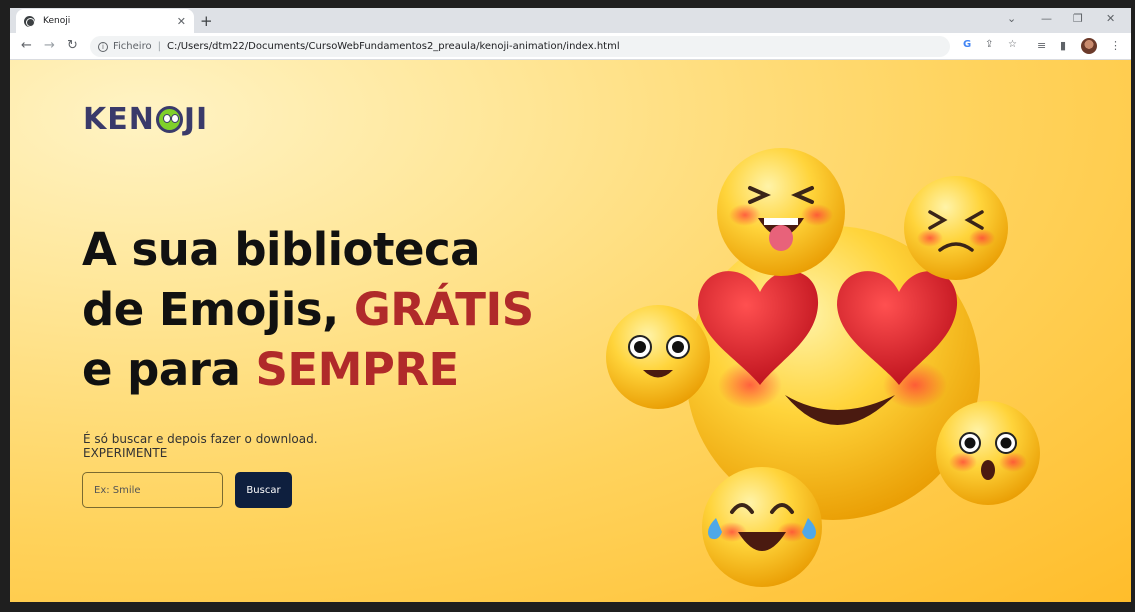 The image size is (1135, 612). Describe the element at coordinates (1078, 18) in the screenshot. I see `restore-icon: ❐` at that location.